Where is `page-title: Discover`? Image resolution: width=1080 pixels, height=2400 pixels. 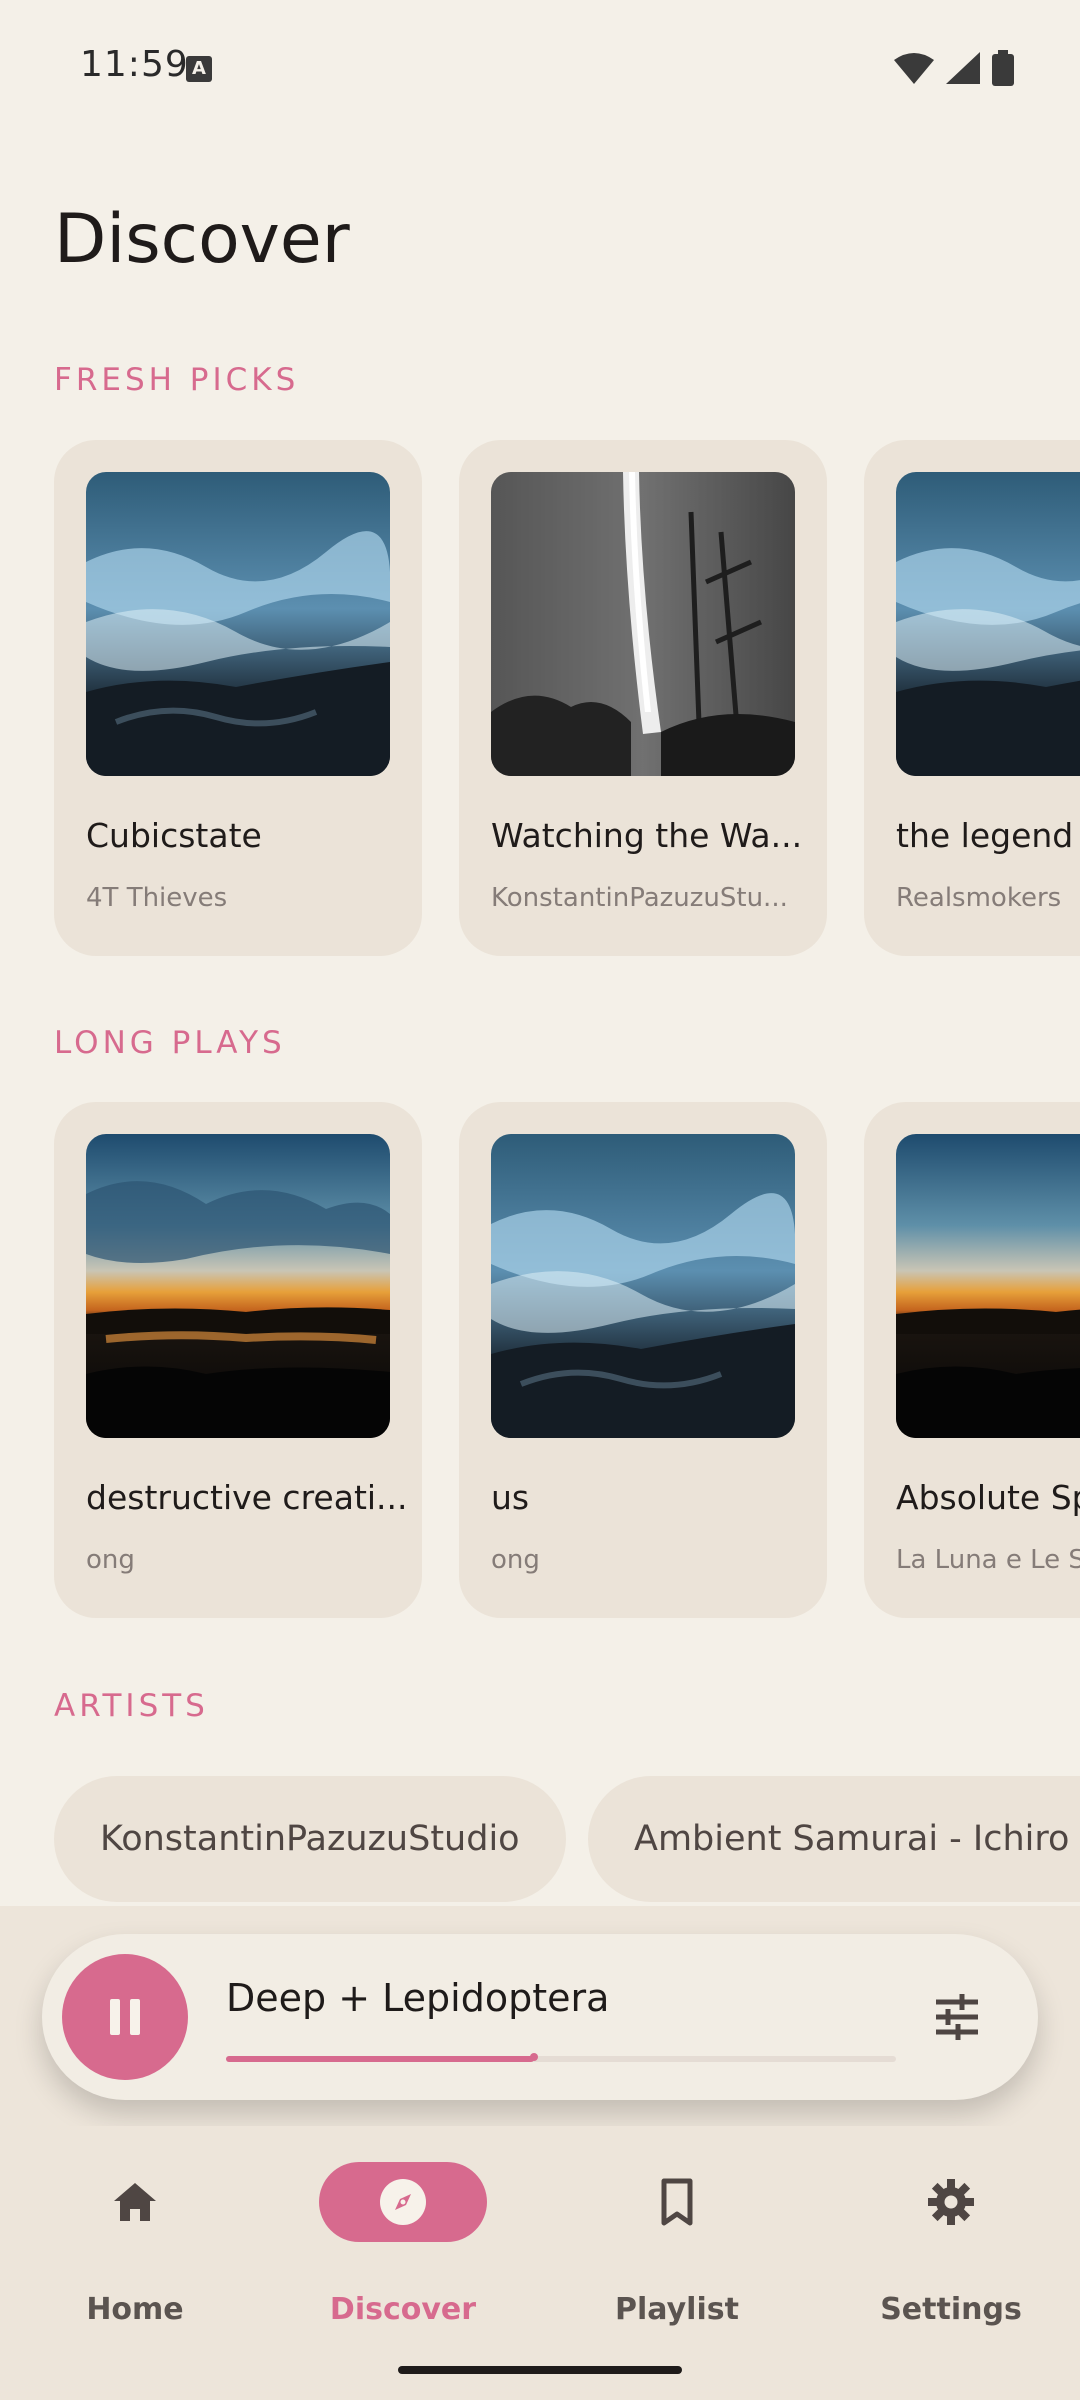
page-title: Discover is located at coordinates (202, 239).